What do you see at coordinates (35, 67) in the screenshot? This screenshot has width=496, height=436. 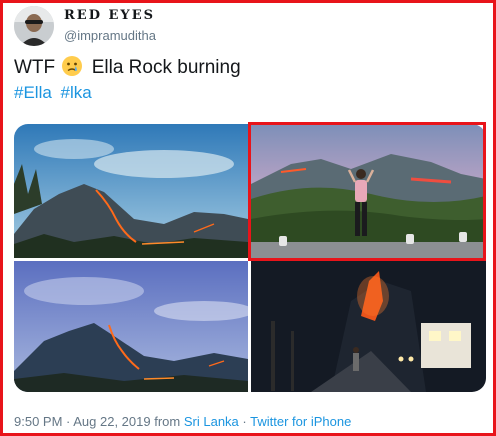 I see `tweet-text-start: WTF` at bounding box center [35, 67].